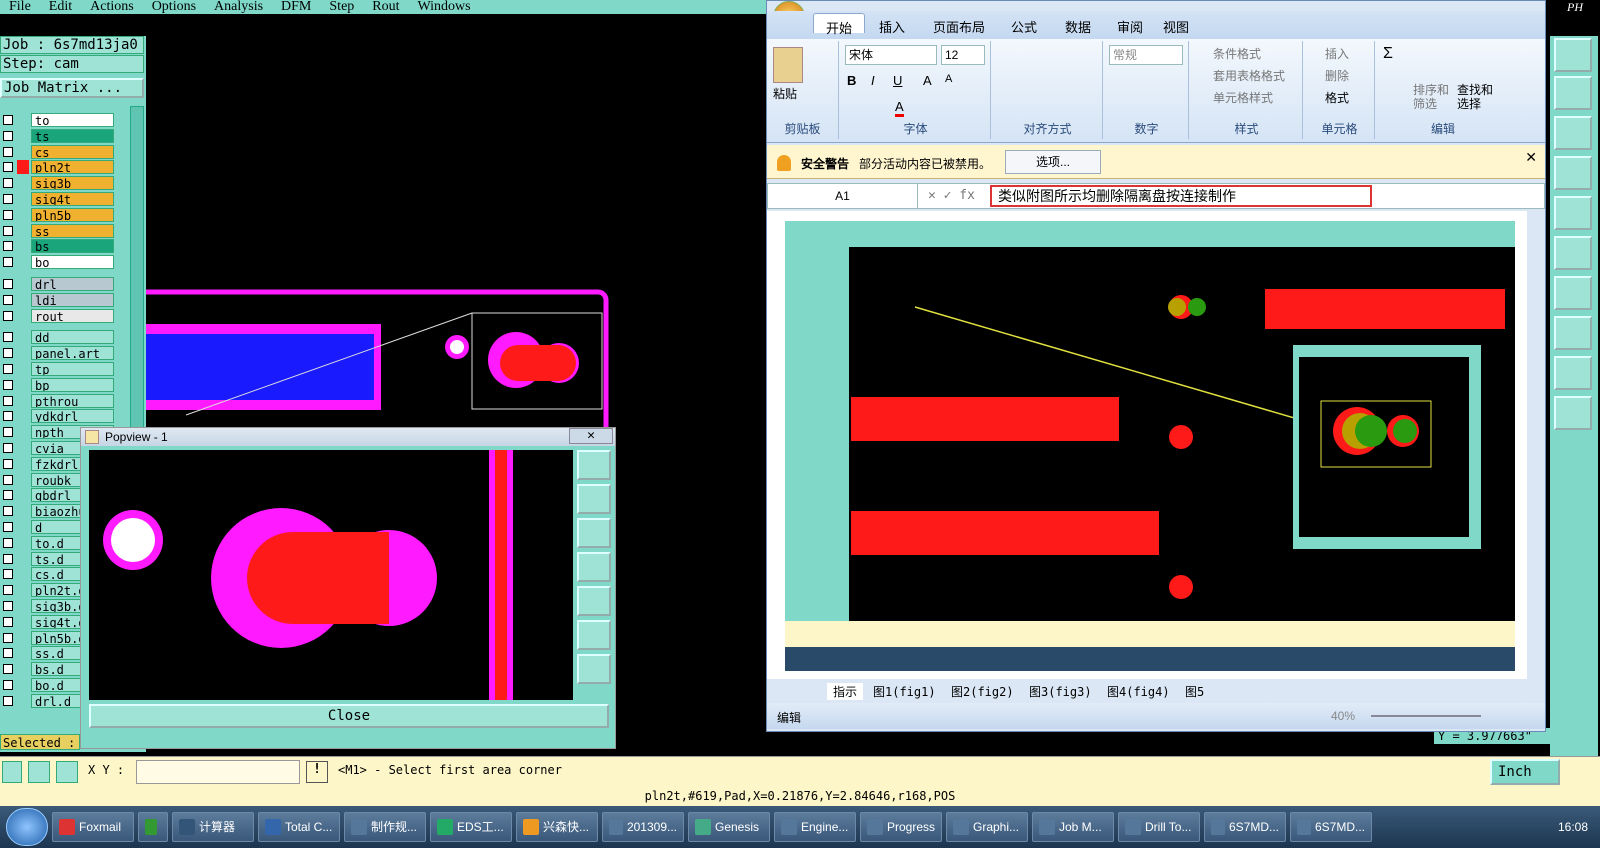 The image size is (1600, 848). I want to click on menu-step: Step, so click(341, 7).